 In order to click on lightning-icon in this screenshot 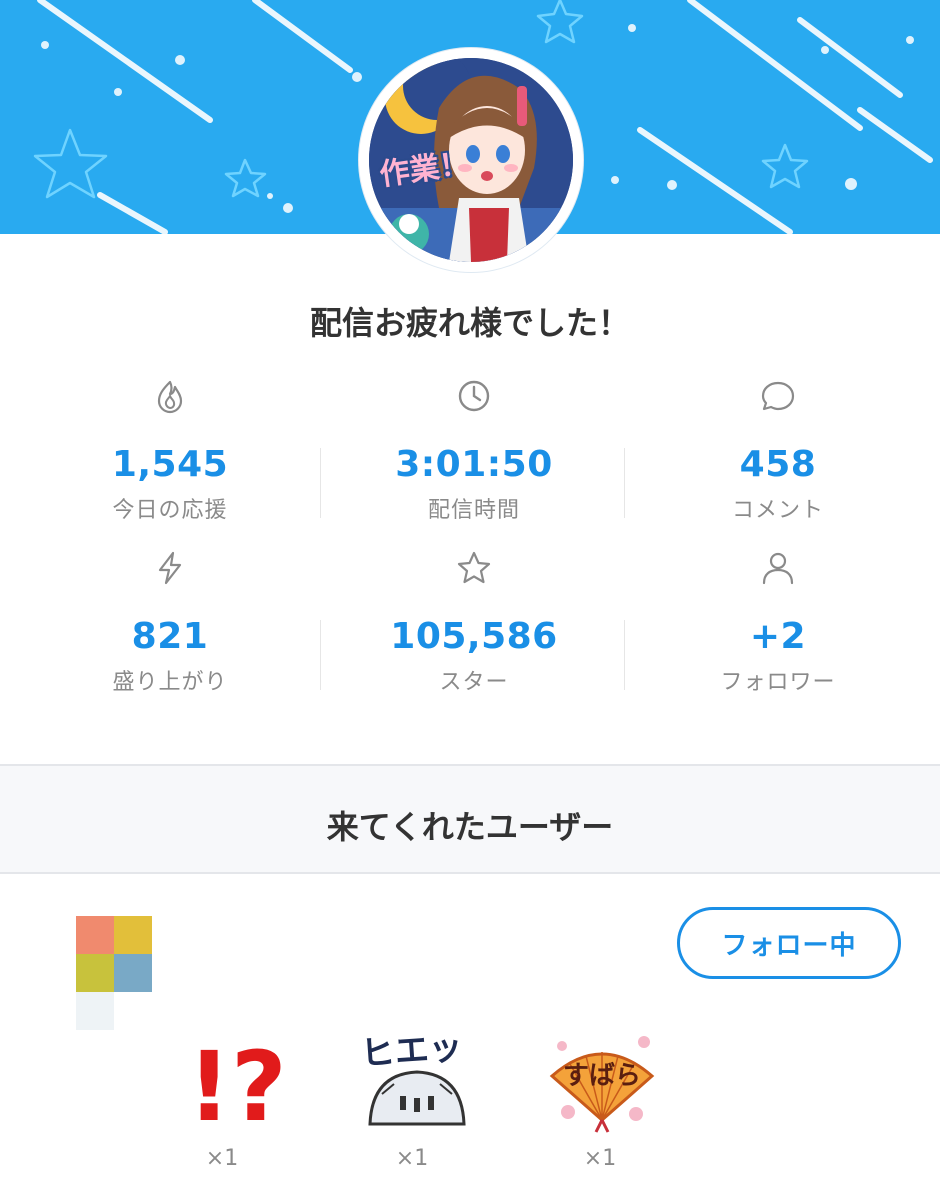, I will do `click(170, 568)`.